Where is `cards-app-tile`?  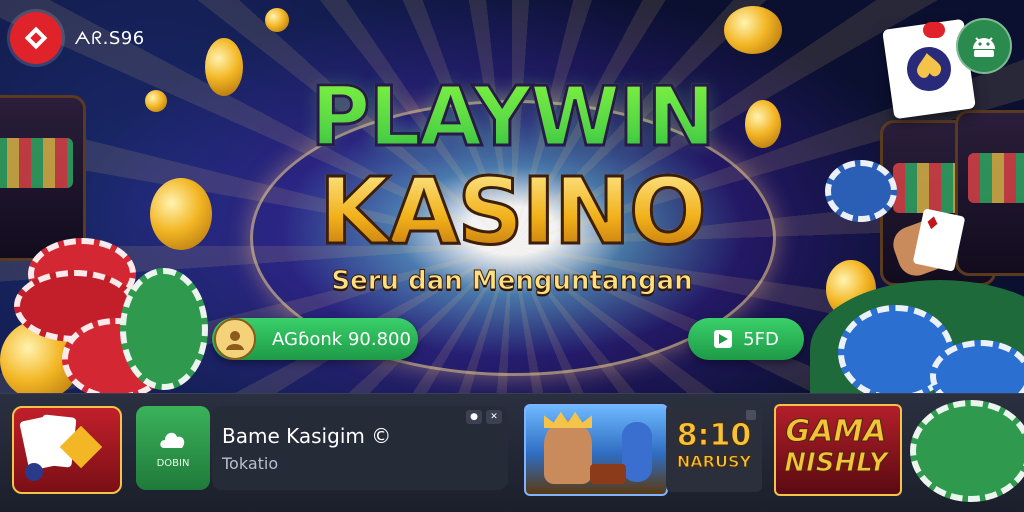 cards-app-tile is located at coordinates (67, 450).